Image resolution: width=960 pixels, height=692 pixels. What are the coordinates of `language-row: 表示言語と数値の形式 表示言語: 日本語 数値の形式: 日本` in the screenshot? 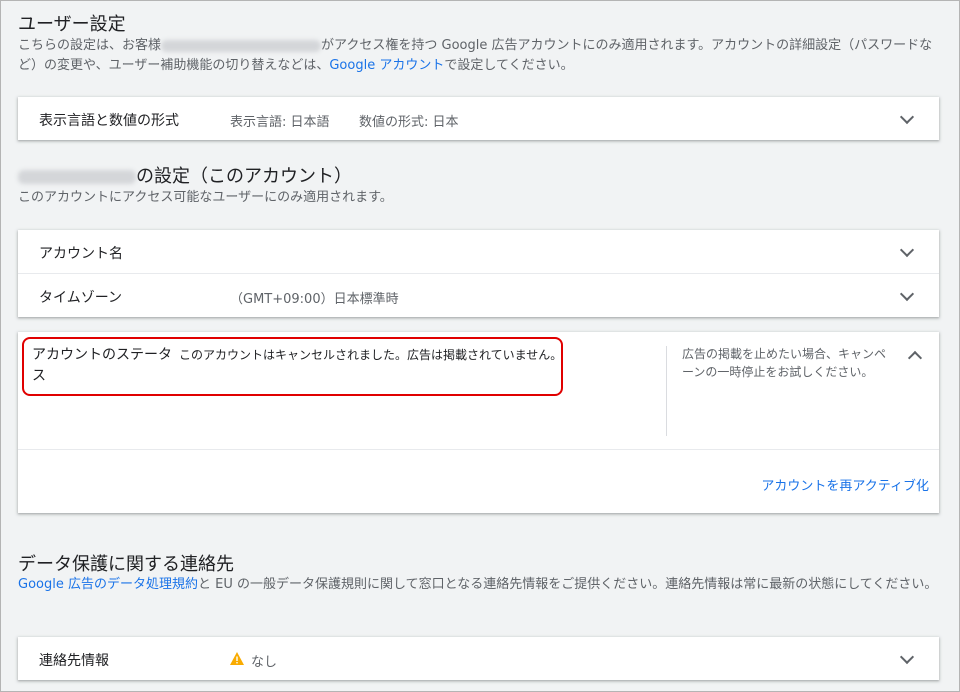 It's located at (478, 118).